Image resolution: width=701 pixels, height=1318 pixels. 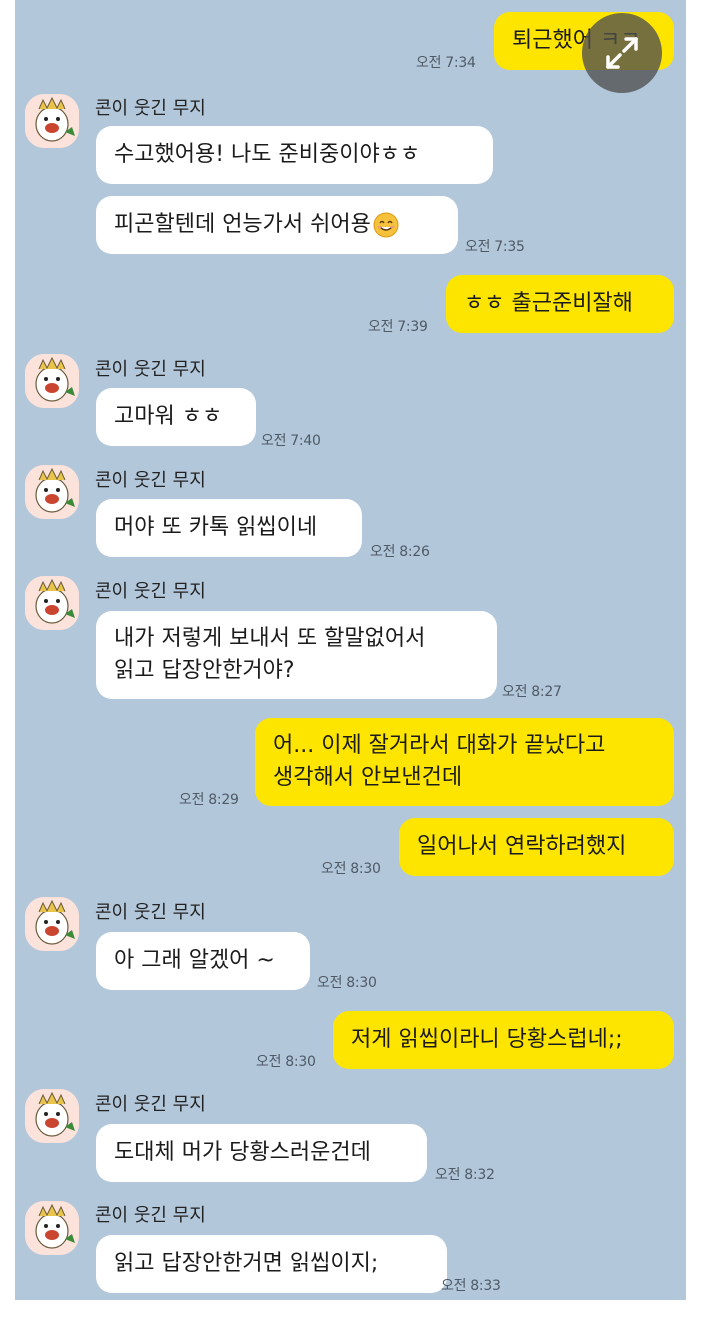 I want to click on message-bubble-outgoing: 일어나서 연락하려했지, so click(x=536, y=847).